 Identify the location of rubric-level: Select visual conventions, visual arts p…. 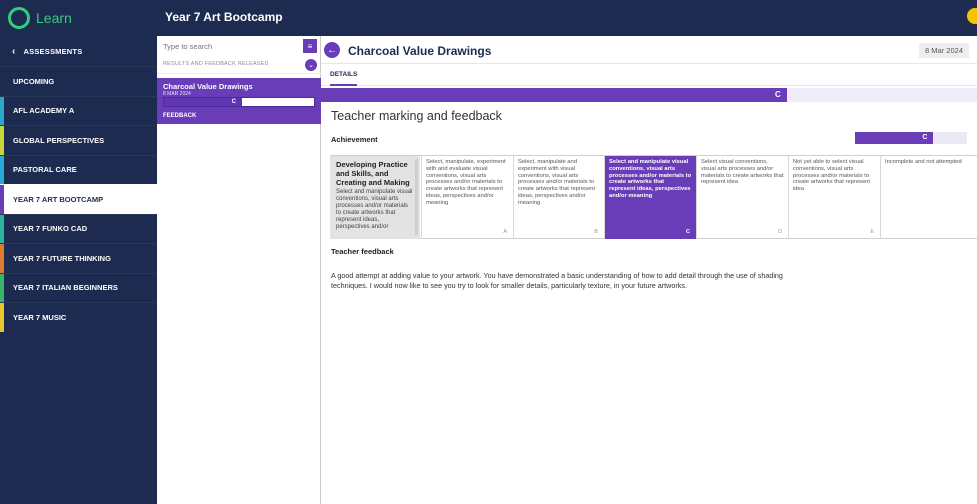
(742, 197).